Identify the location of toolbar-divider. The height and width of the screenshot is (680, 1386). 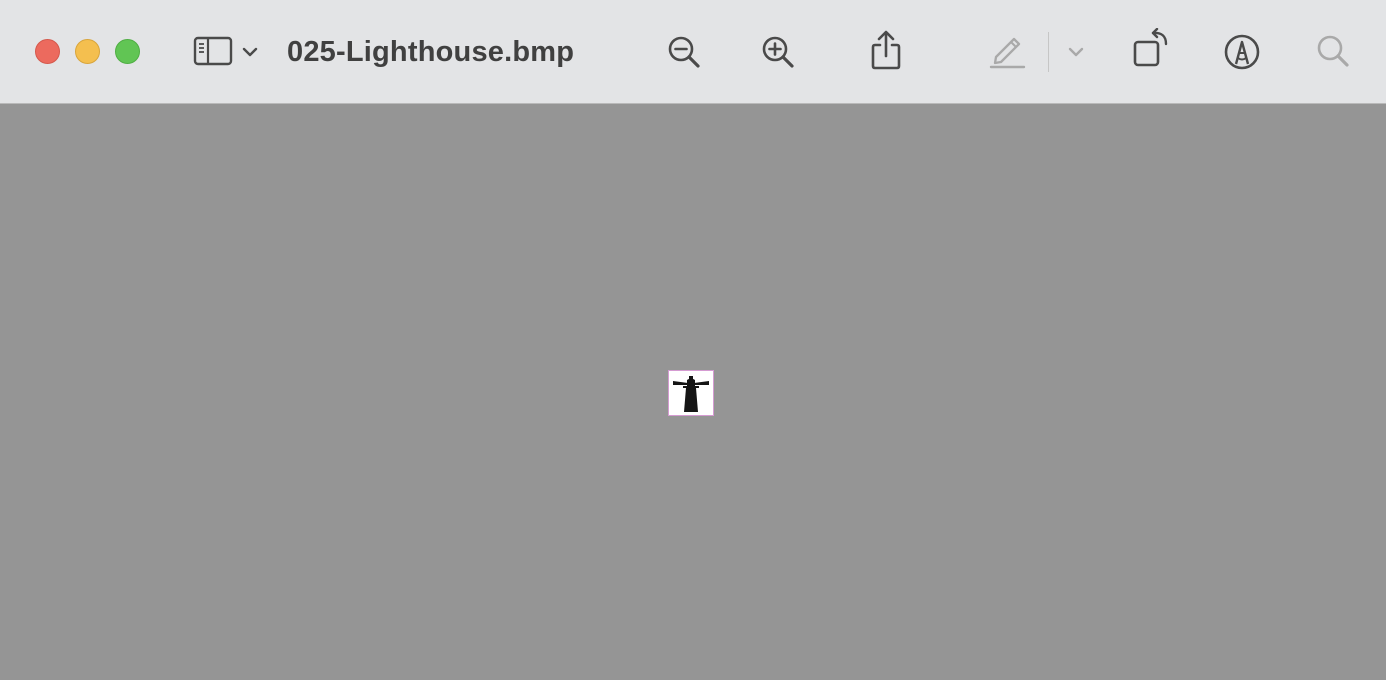
(1048, 52).